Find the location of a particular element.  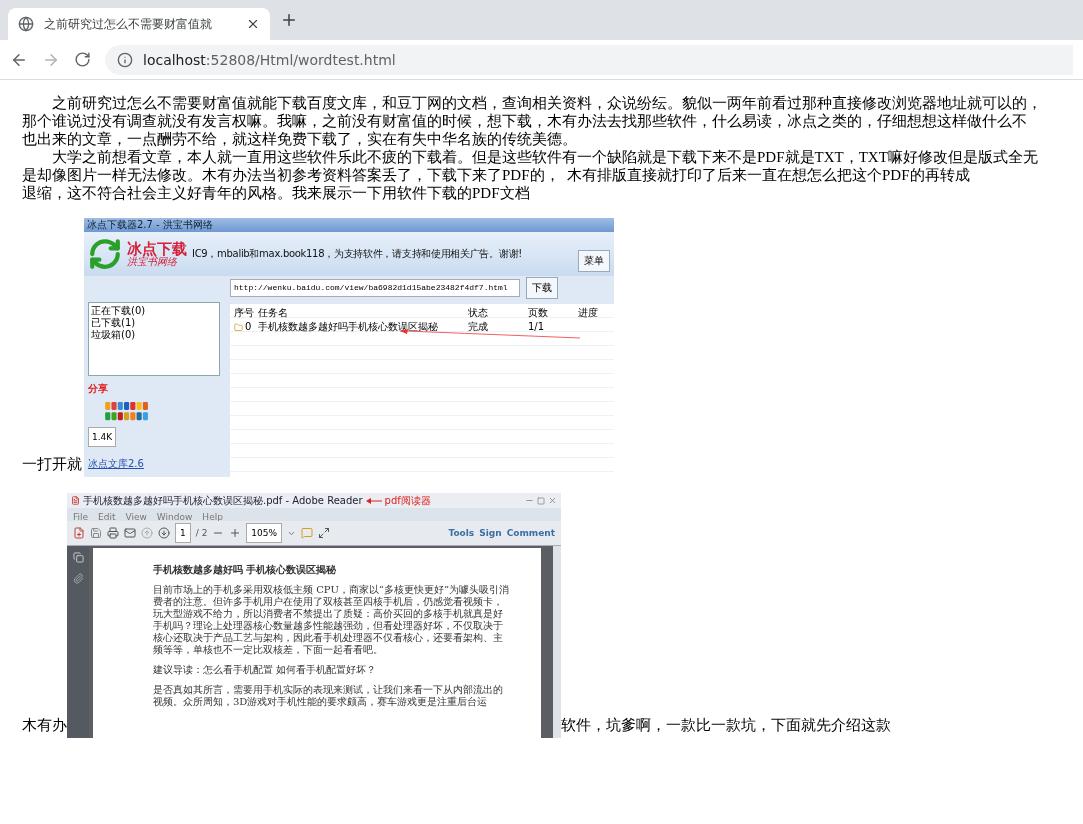

globe-icon is located at coordinates (26, 24).